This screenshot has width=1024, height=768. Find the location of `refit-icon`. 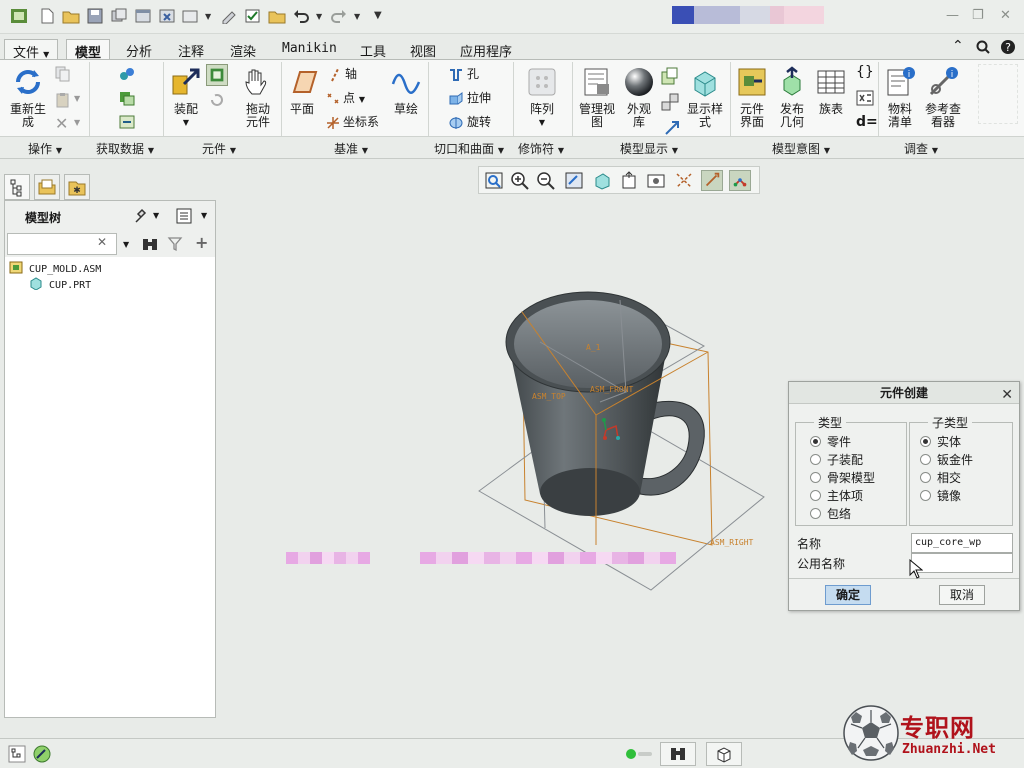

refit-icon is located at coordinates (494, 180).